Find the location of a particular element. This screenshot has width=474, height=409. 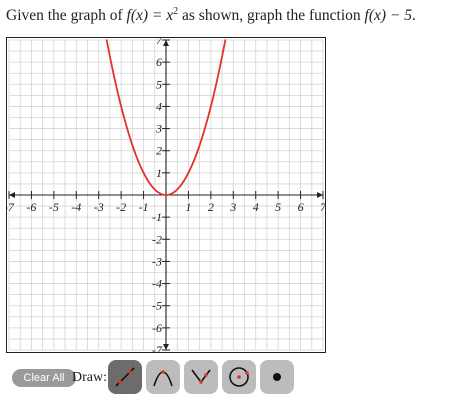

prompt-text-2: as shown, graph the function is located at coordinates (271, 15).